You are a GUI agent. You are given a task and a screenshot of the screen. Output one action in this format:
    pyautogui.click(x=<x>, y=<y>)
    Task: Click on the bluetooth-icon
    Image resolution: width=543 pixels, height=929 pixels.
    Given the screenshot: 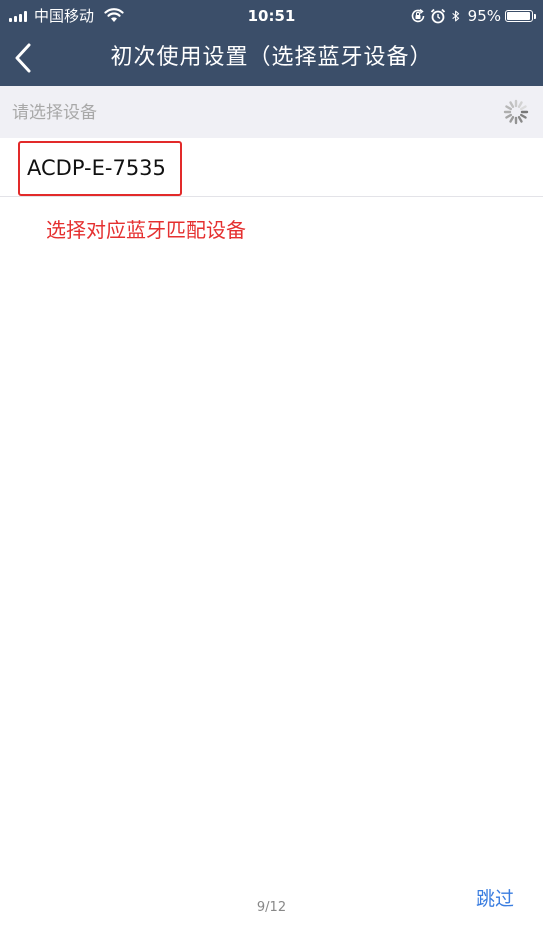 What is the action you would take?
    pyautogui.click(x=455, y=16)
    